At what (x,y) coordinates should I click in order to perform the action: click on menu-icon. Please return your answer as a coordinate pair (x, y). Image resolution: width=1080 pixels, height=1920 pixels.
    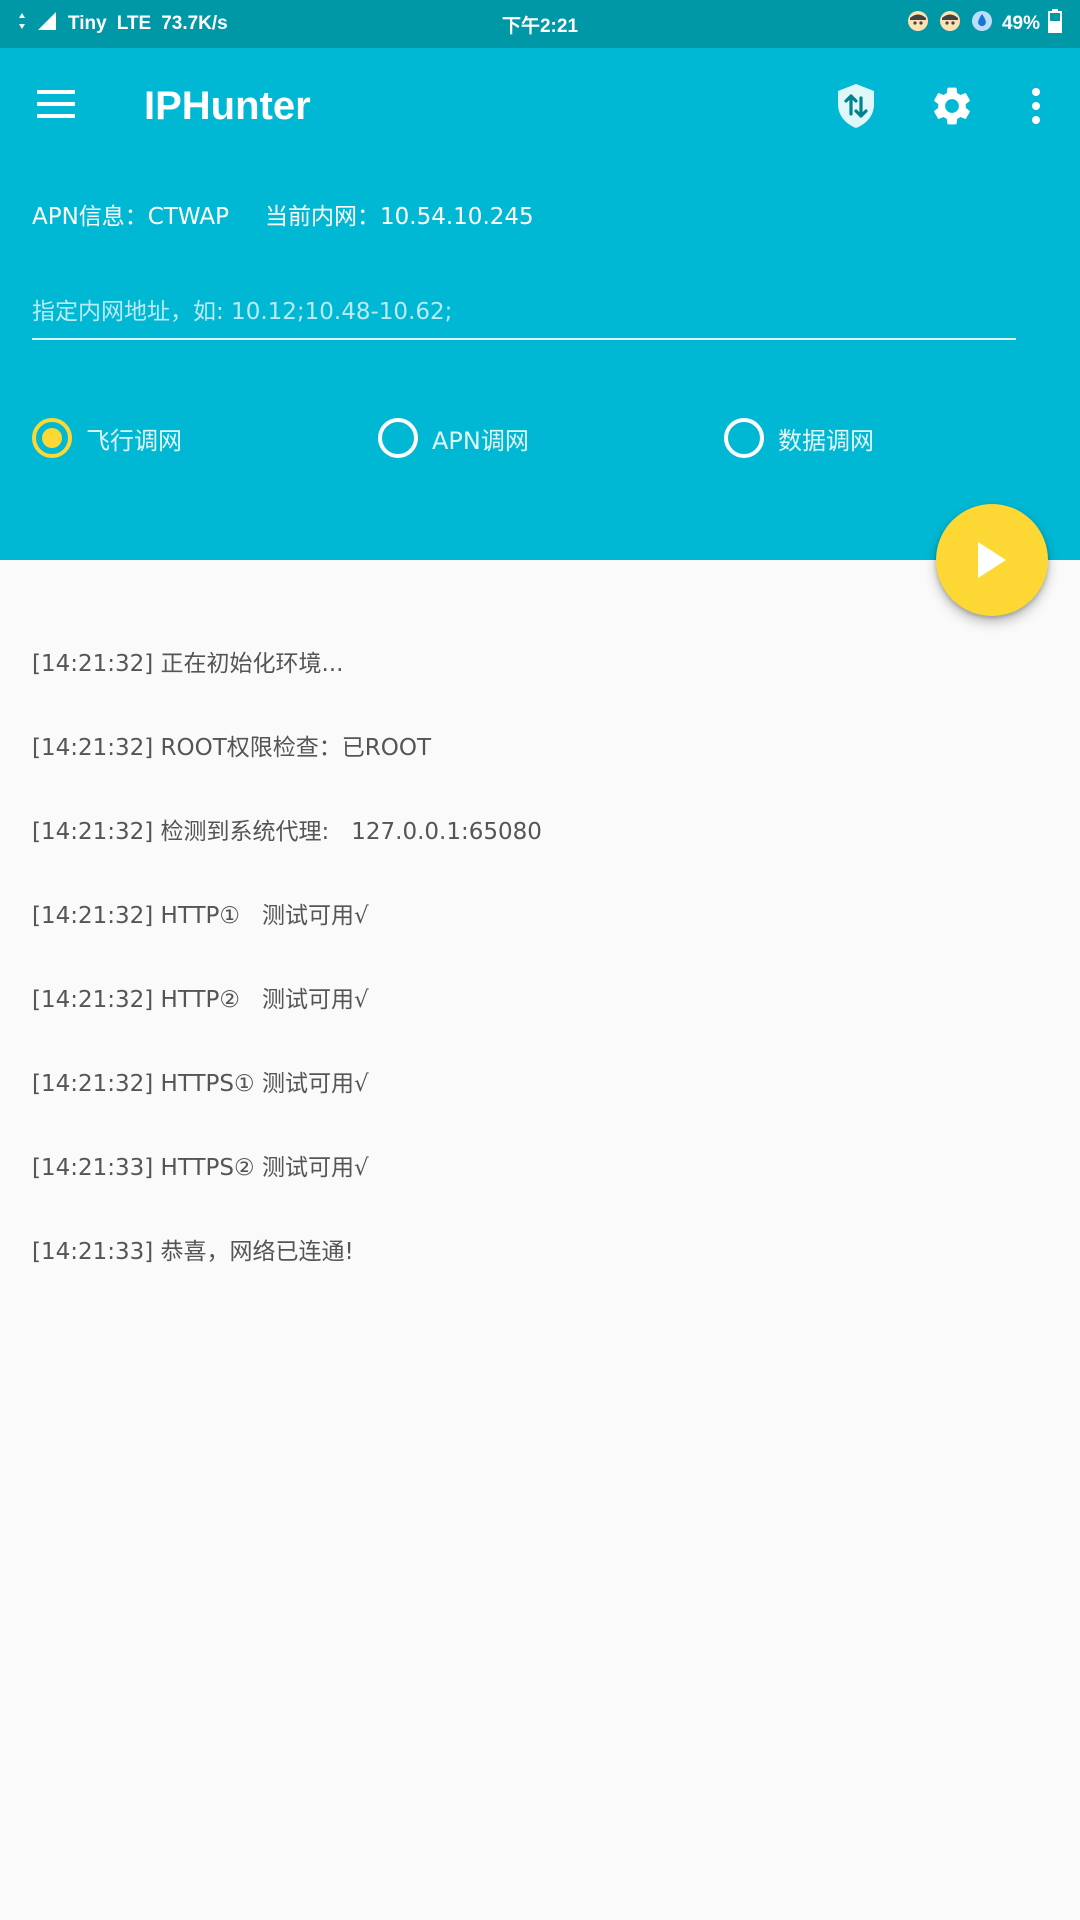
    Looking at the image, I should click on (56, 104).